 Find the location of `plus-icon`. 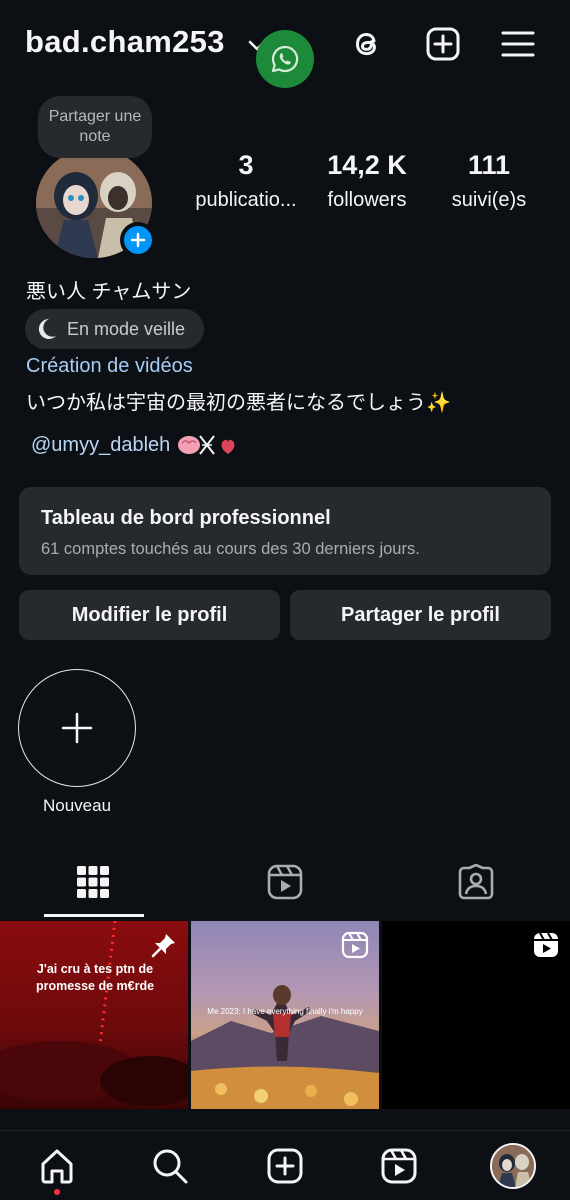

plus-icon is located at coordinates (77, 728).